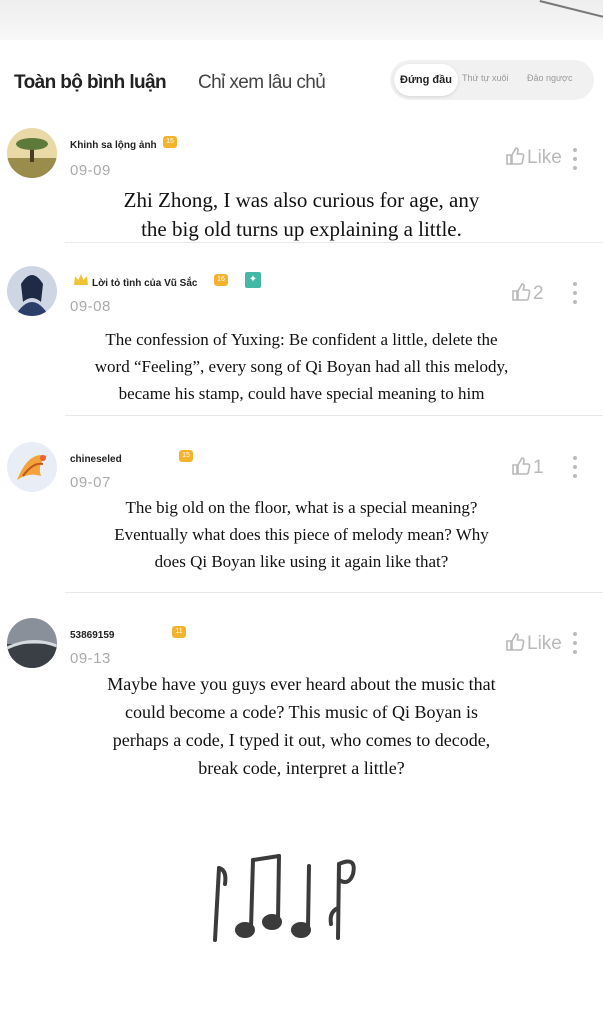  I want to click on sort-top-button: Đứng đầu, so click(426, 80).